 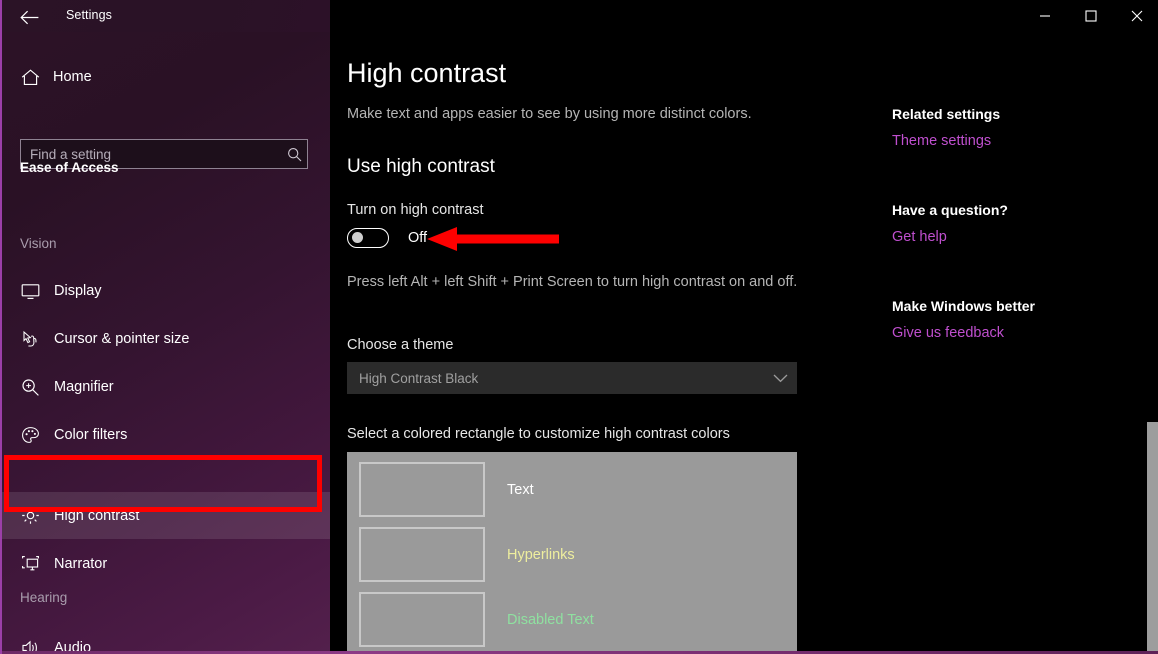 I want to click on page-title: High contrast, so click(x=427, y=73).